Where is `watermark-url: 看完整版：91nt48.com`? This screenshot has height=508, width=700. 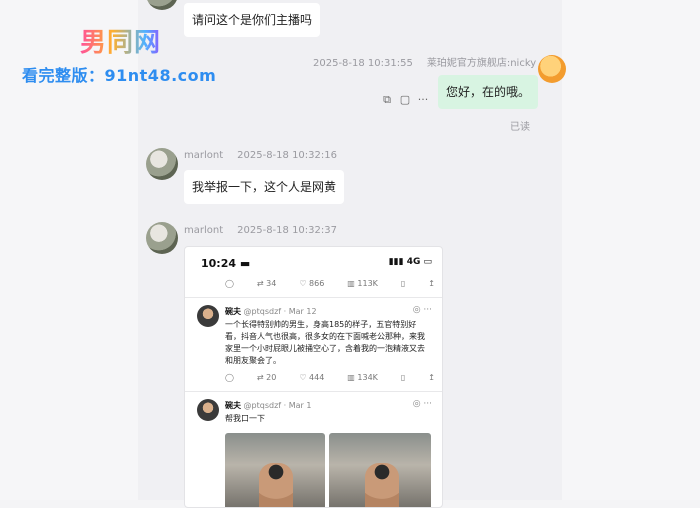
watermark-url: 看完整版：91nt48.com is located at coordinates (119, 75).